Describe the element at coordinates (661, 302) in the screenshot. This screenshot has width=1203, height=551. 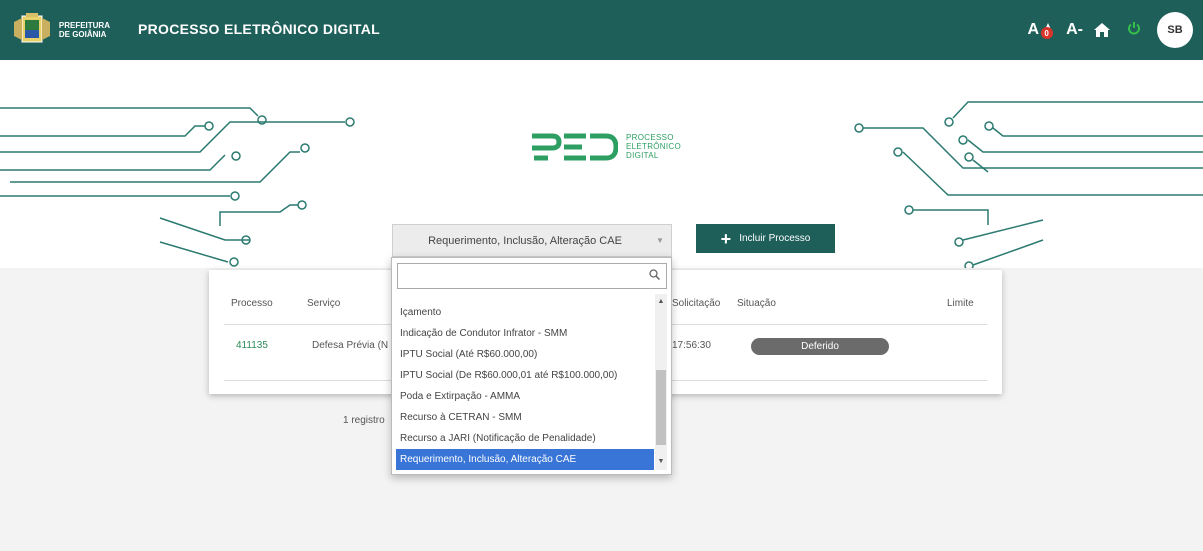
I see `scroll-up-arrow-icon: ▲` at that location.